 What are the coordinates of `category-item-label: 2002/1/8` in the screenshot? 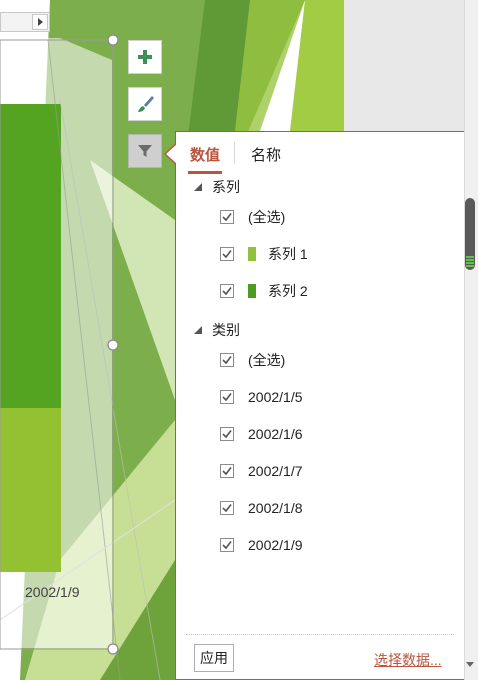 It's located at (275, 508).